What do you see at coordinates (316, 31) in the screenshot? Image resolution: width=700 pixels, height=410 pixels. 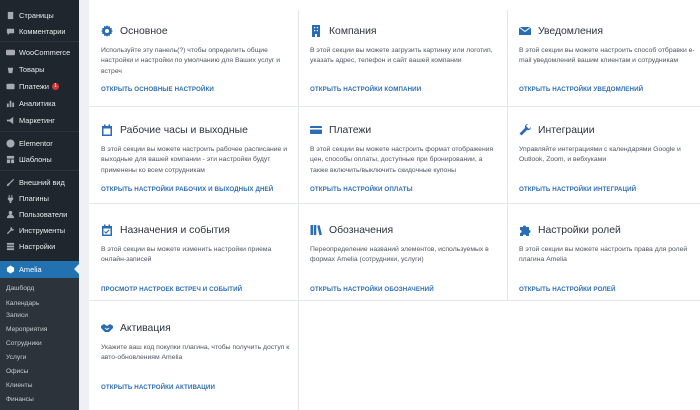 I see `building-icon` at bounding box center [316, 31].